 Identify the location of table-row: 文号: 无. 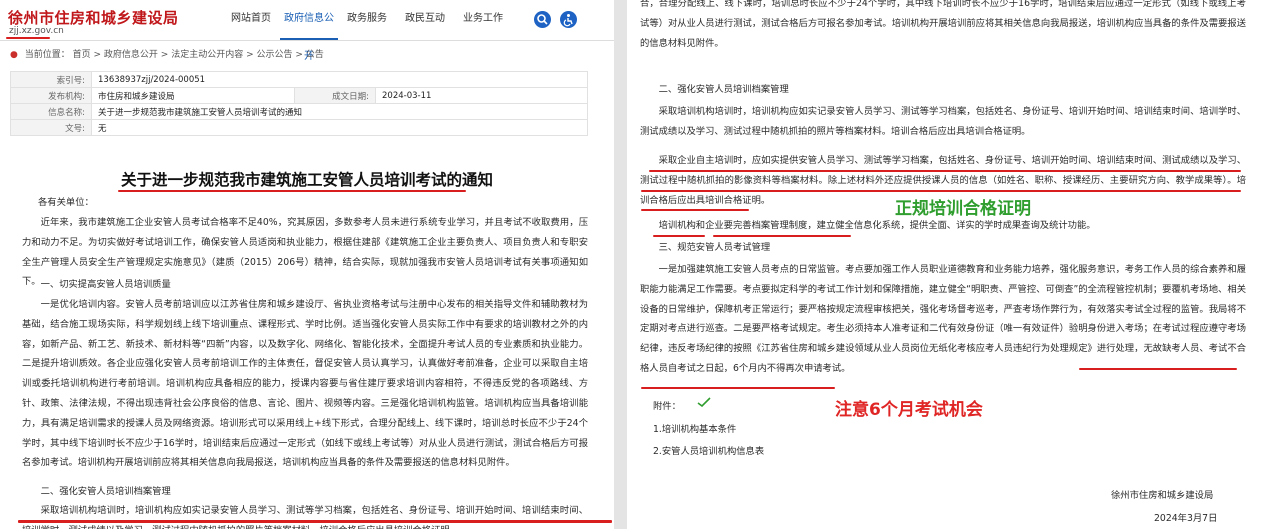
(299, 127).